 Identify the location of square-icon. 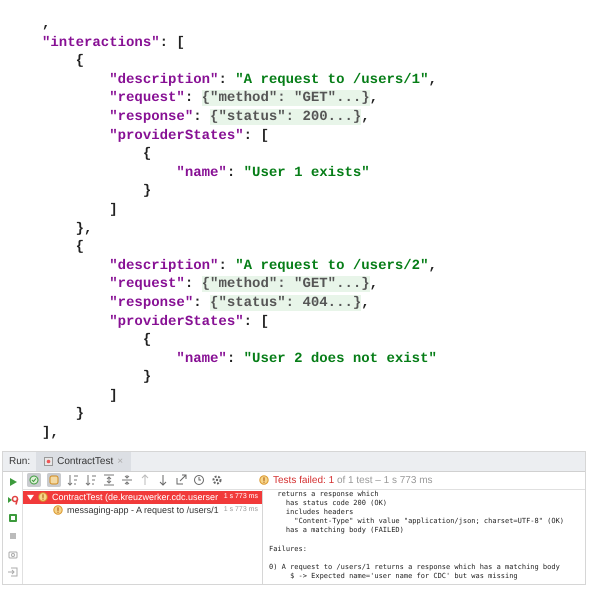
(54, 480).